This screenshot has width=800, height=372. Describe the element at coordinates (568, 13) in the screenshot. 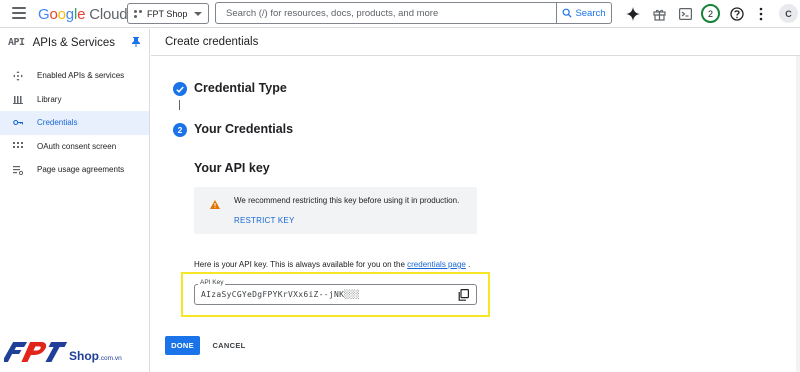

I see `search-icon` at that location.